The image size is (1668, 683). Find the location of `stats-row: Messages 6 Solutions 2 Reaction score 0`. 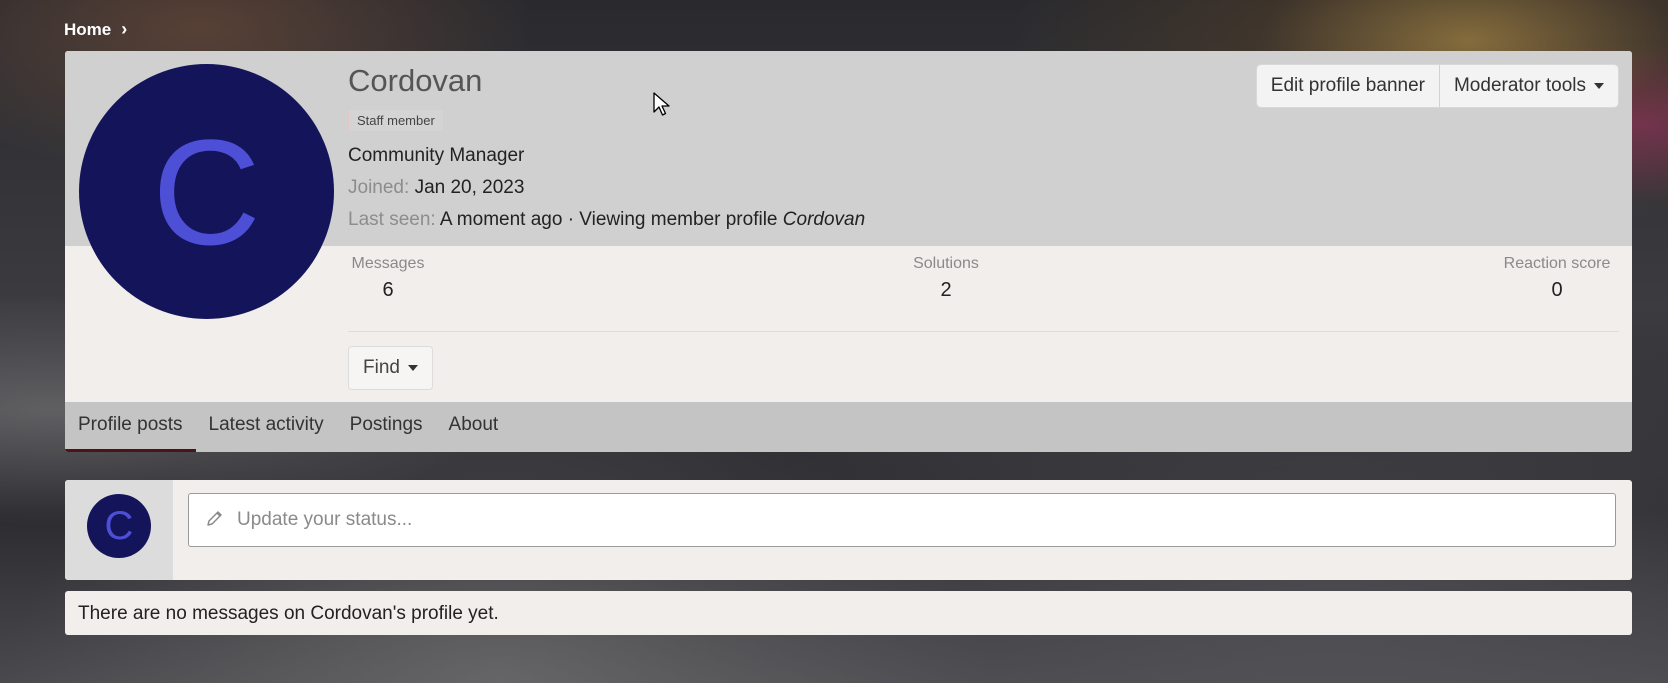

stats-row: Messages 6 Solutions 2 Reaction score 0 is located at coordinates (983, 284).